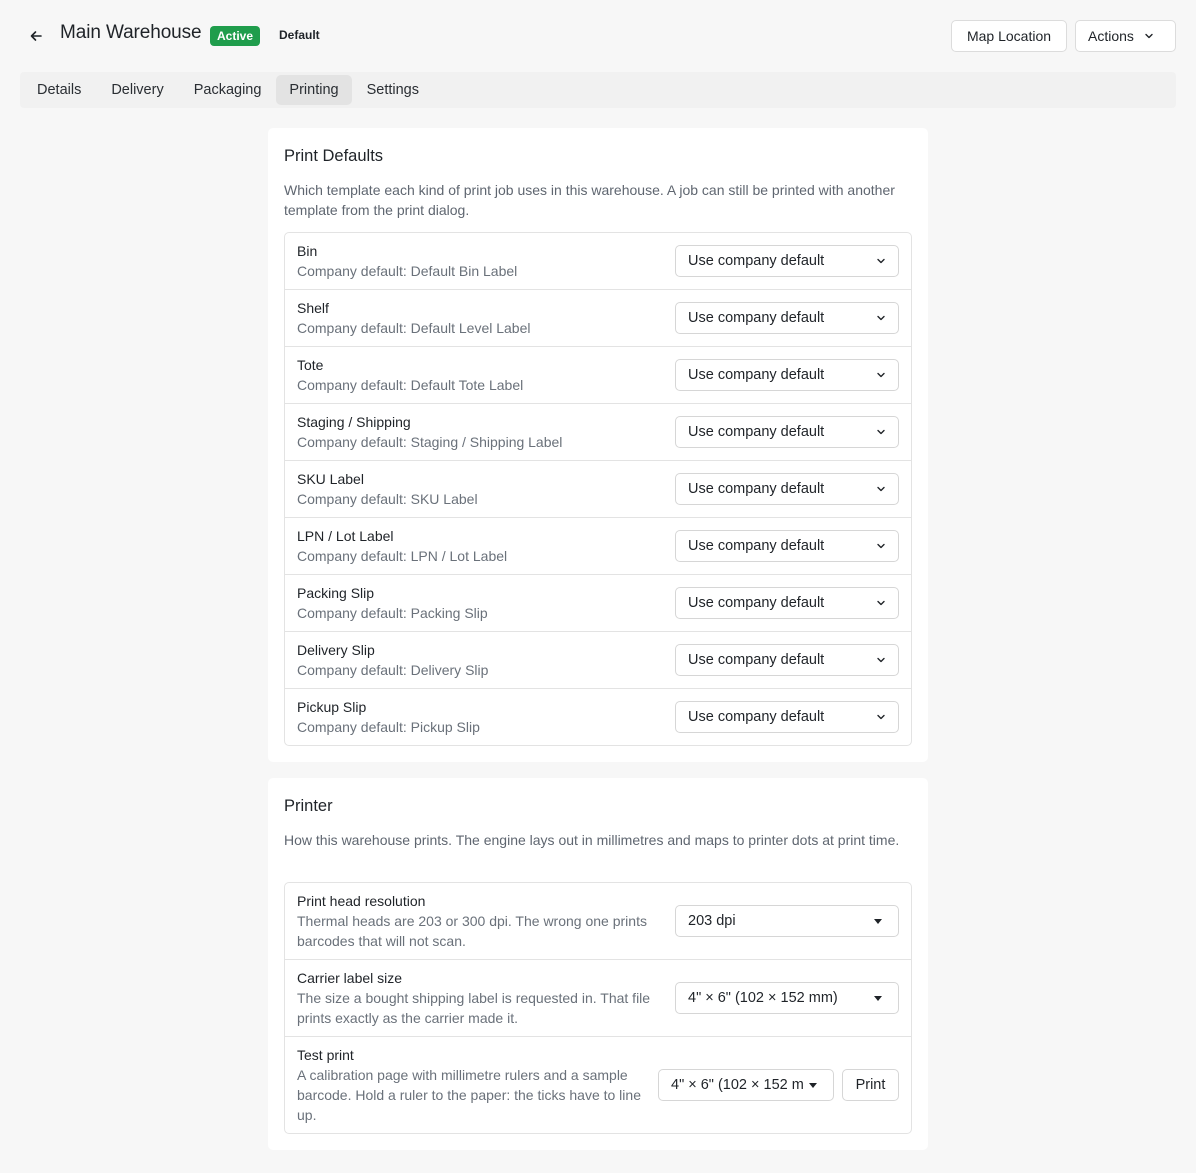 Image resolution: width=1196 pixels, height=1173 pixels. What do you see at coordinates (336, 593) in the screenshot?
I see `print-default-name: Packing Slip` at bounding box center [336, 593].